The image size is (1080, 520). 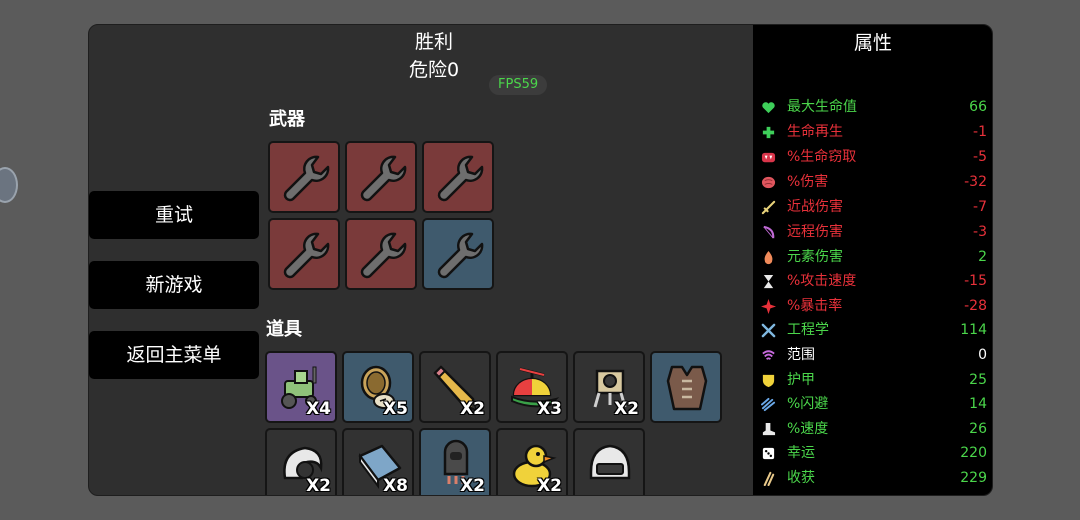 What do you see at coordinates (378, 462) in the screenshot?
I see `item-slot: X8` at bounding box center [378, 462].